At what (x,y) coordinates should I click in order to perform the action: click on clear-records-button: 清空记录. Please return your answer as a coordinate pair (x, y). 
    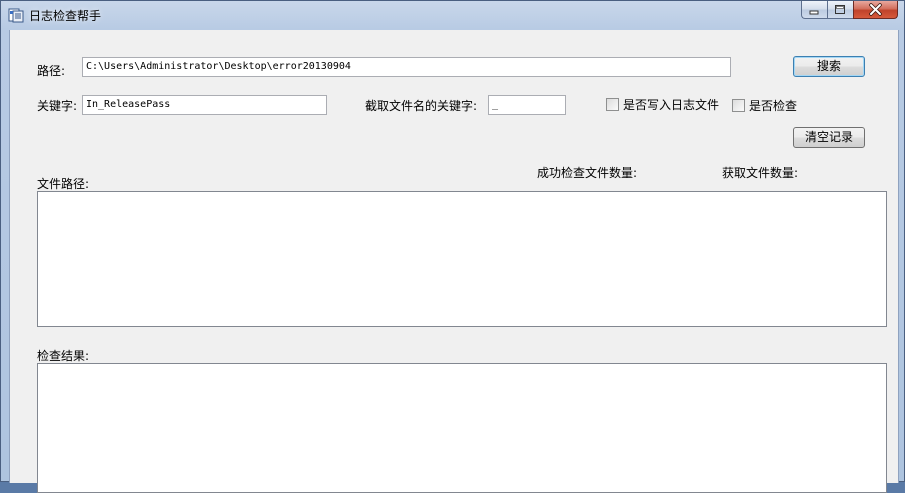
    Looking at the image, I should click on (829, 137).